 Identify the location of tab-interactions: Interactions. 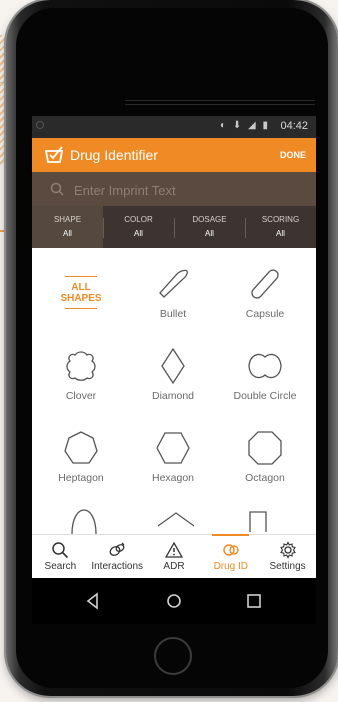
(117, 556).